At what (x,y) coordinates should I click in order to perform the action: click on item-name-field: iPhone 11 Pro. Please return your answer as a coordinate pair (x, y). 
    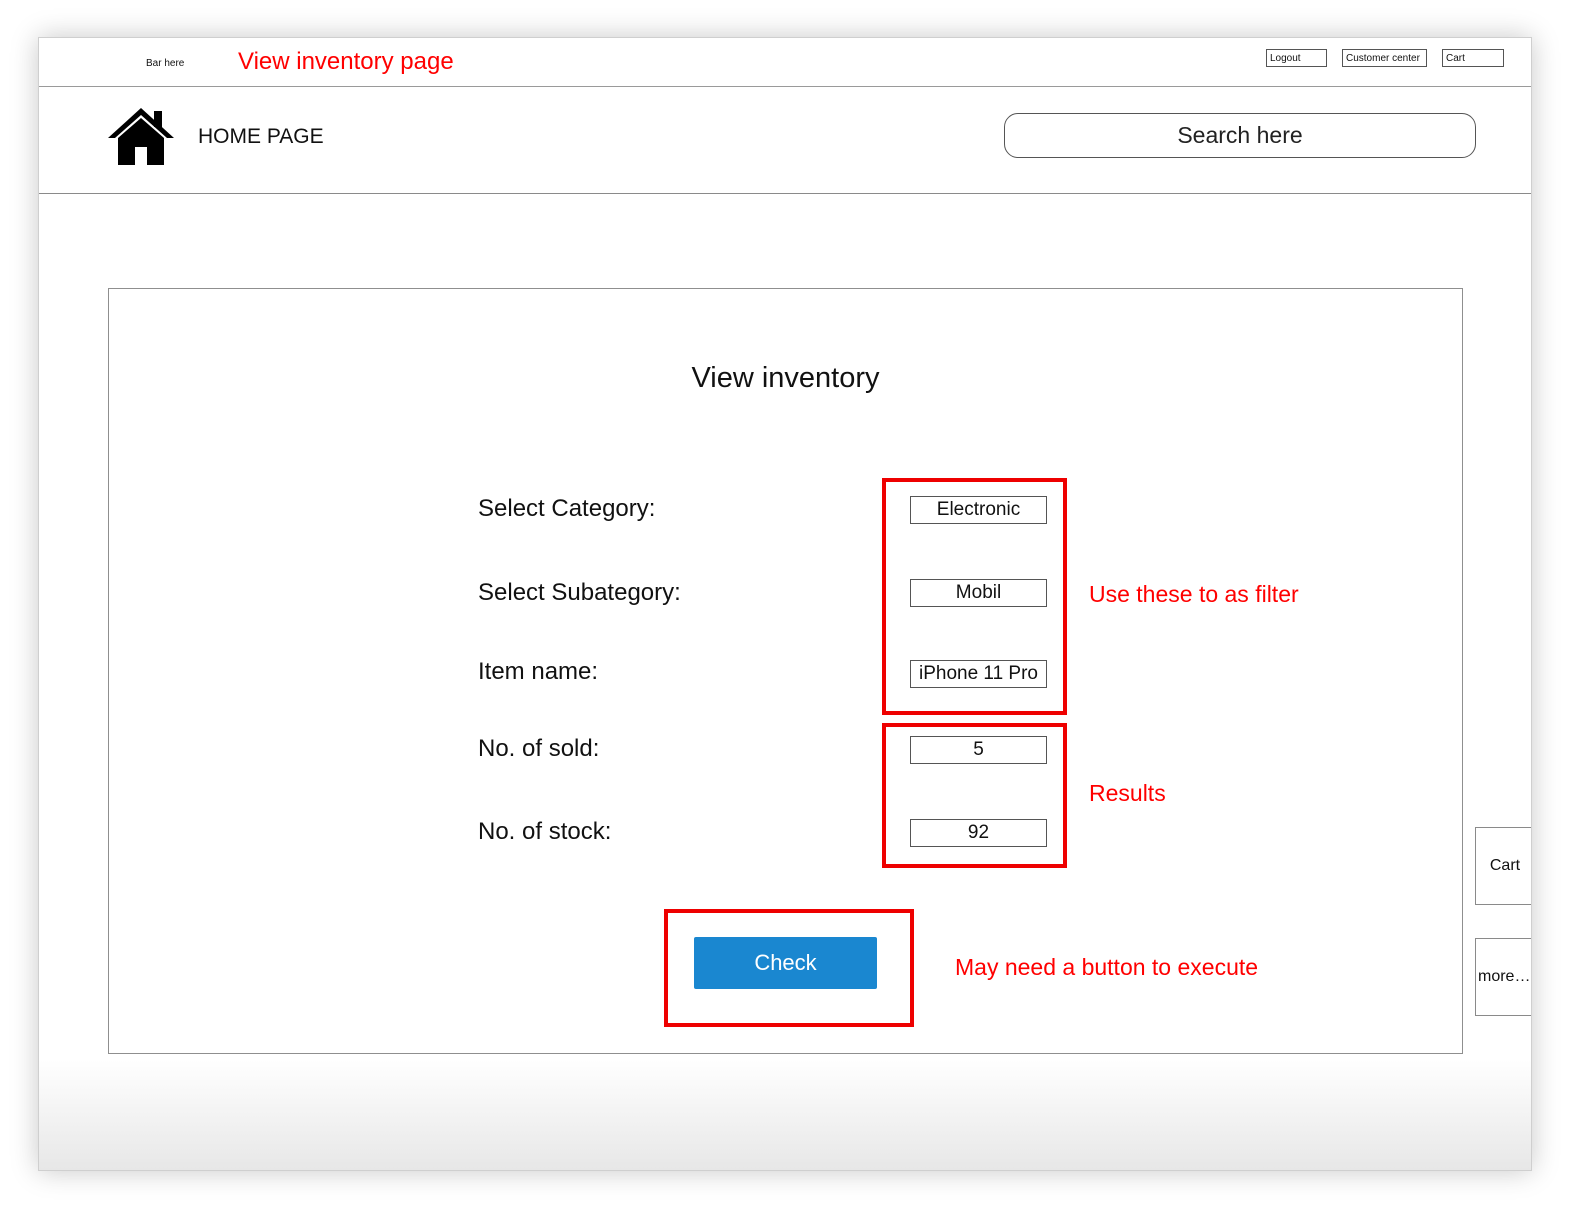
    Looking at the image, I should click on (978, 674).